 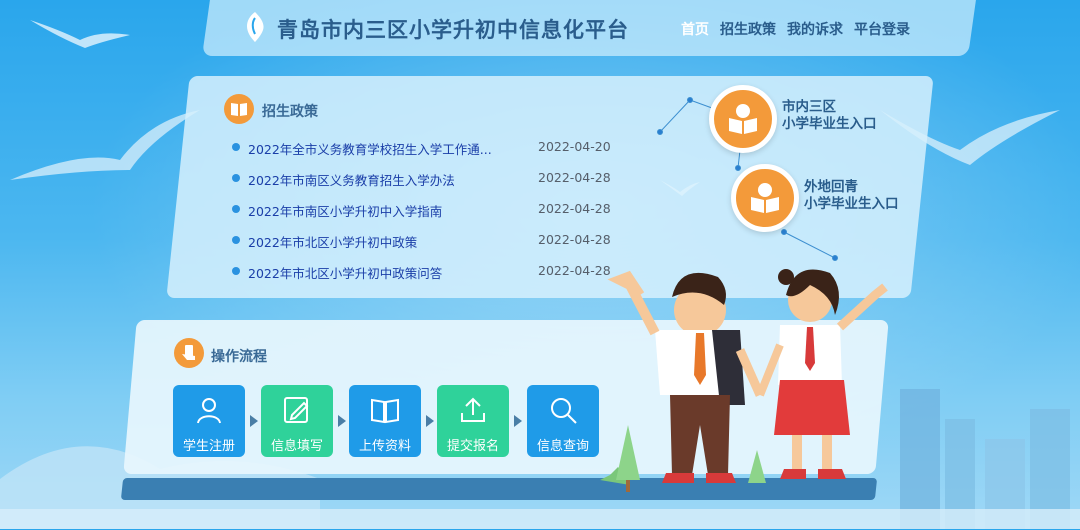 I want to click on nonlocal-entrance-label: 外地回青 小学毕业生入口, so click(x=851, y=196).